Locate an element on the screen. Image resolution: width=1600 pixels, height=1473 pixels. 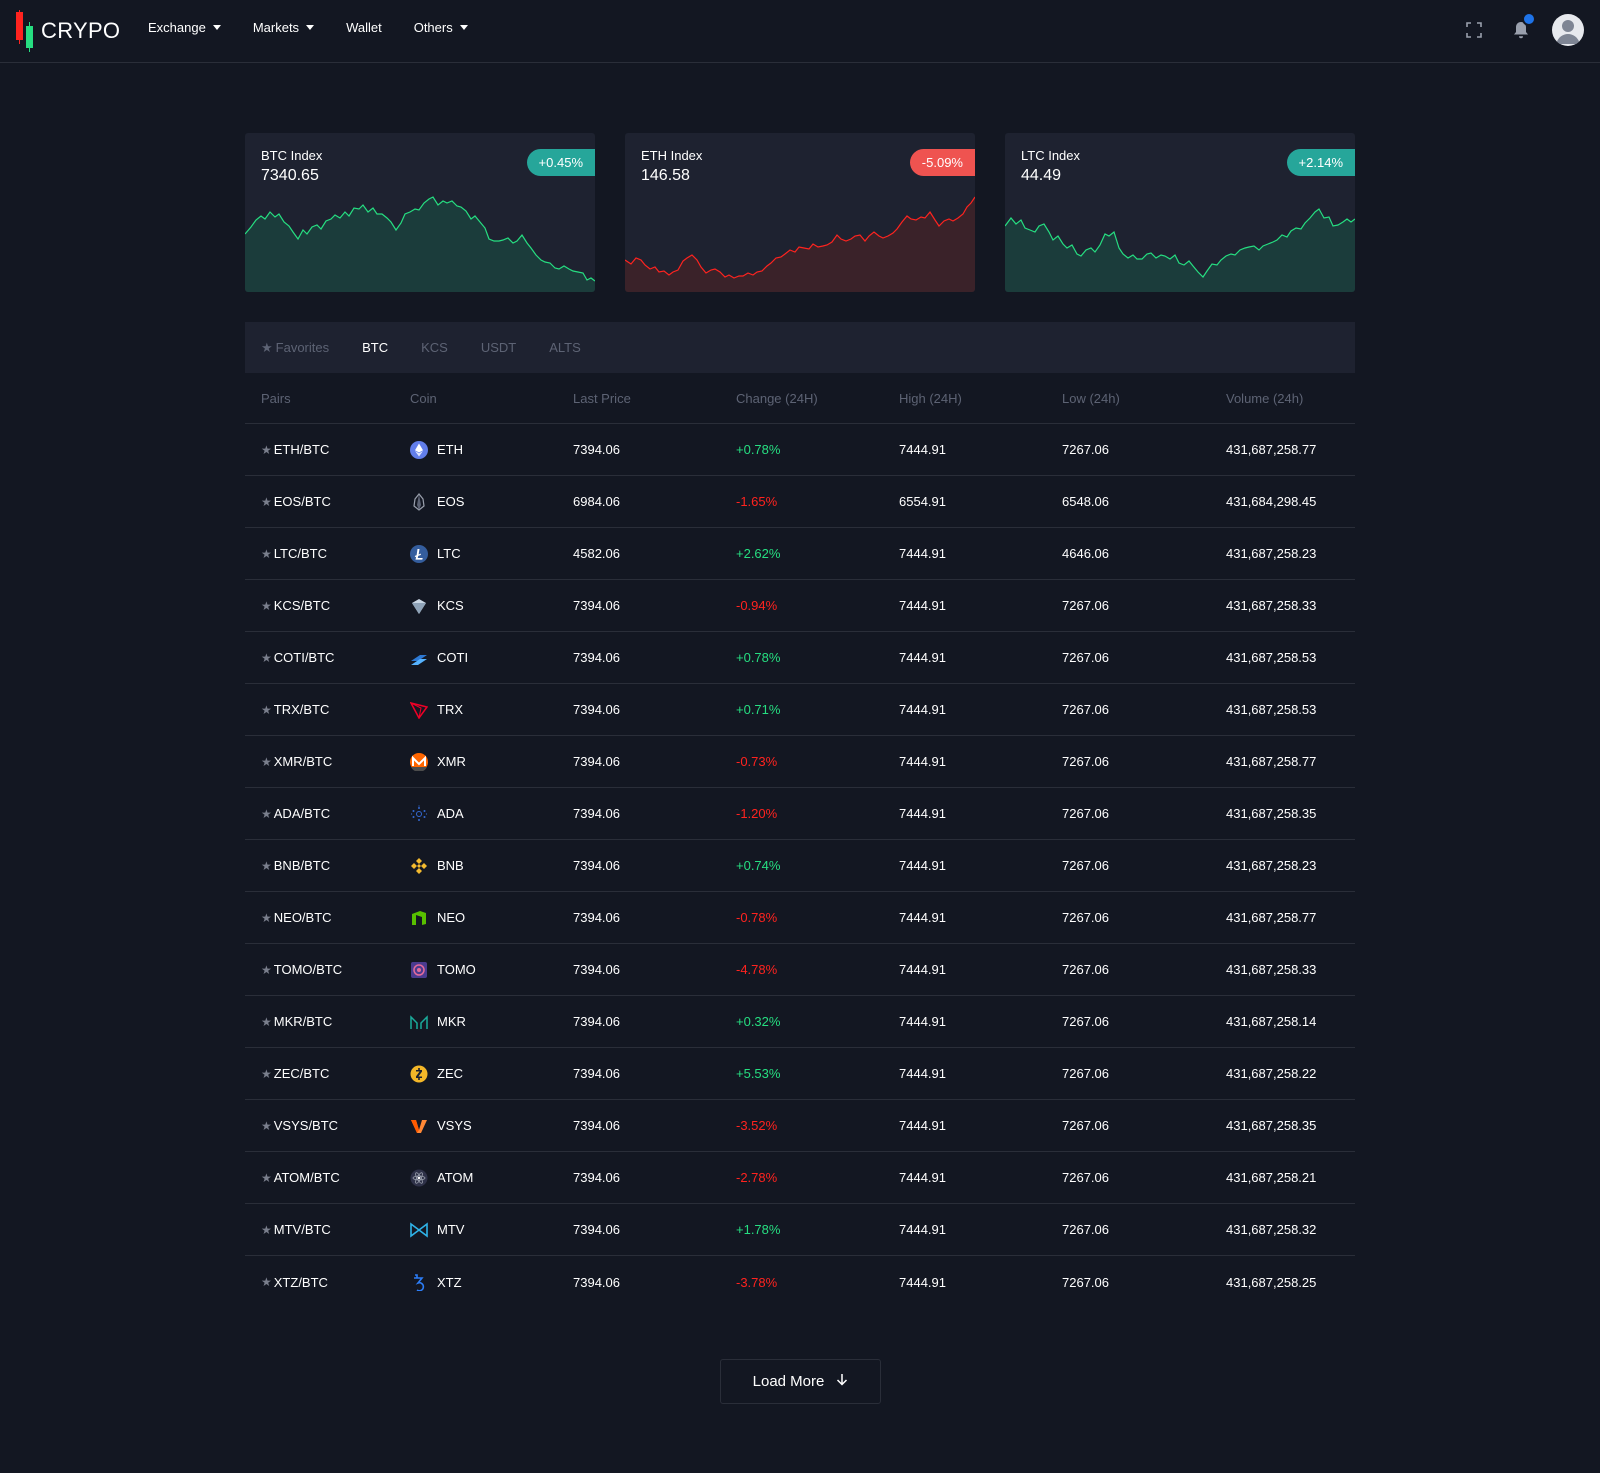
coin-cell: ADA is located at coordinates (491, 813).